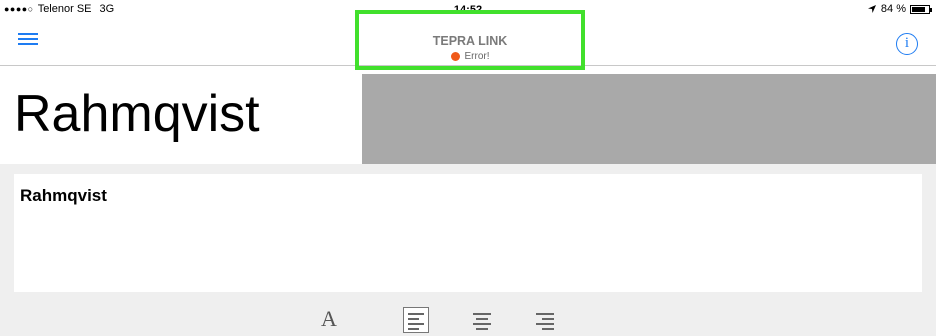  I want to click on battery-tip, so click(931, 9).